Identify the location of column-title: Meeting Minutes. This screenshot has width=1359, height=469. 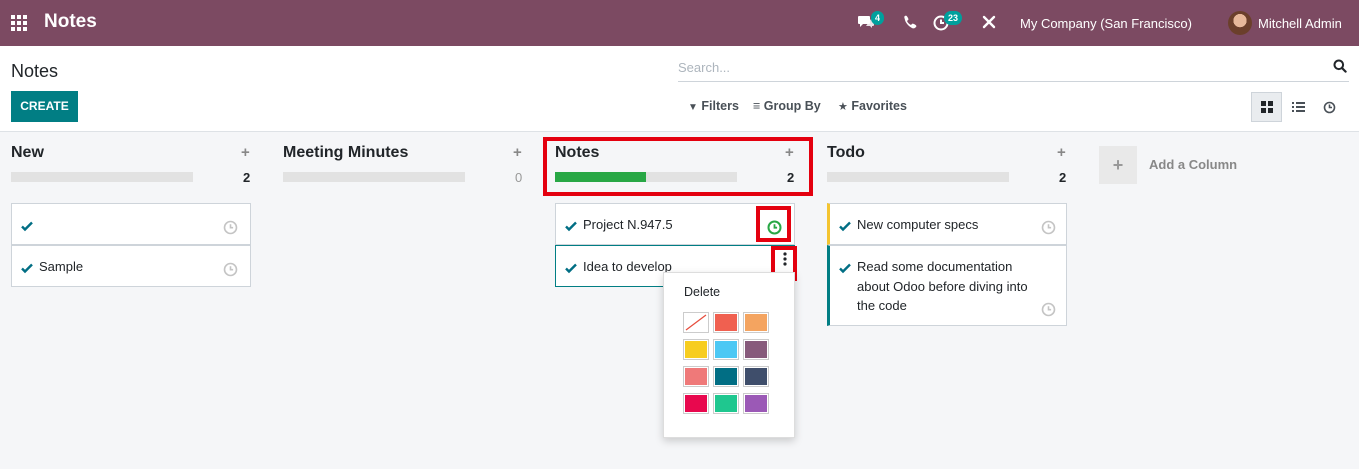
(346, 152).